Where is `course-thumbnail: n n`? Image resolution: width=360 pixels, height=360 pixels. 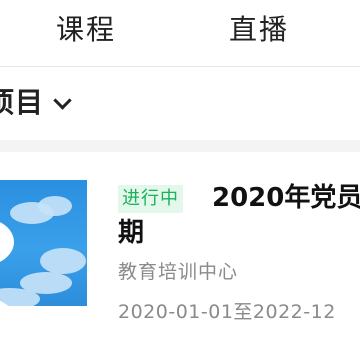 course-thumbnail: n n is located at coordinates (43, 243).